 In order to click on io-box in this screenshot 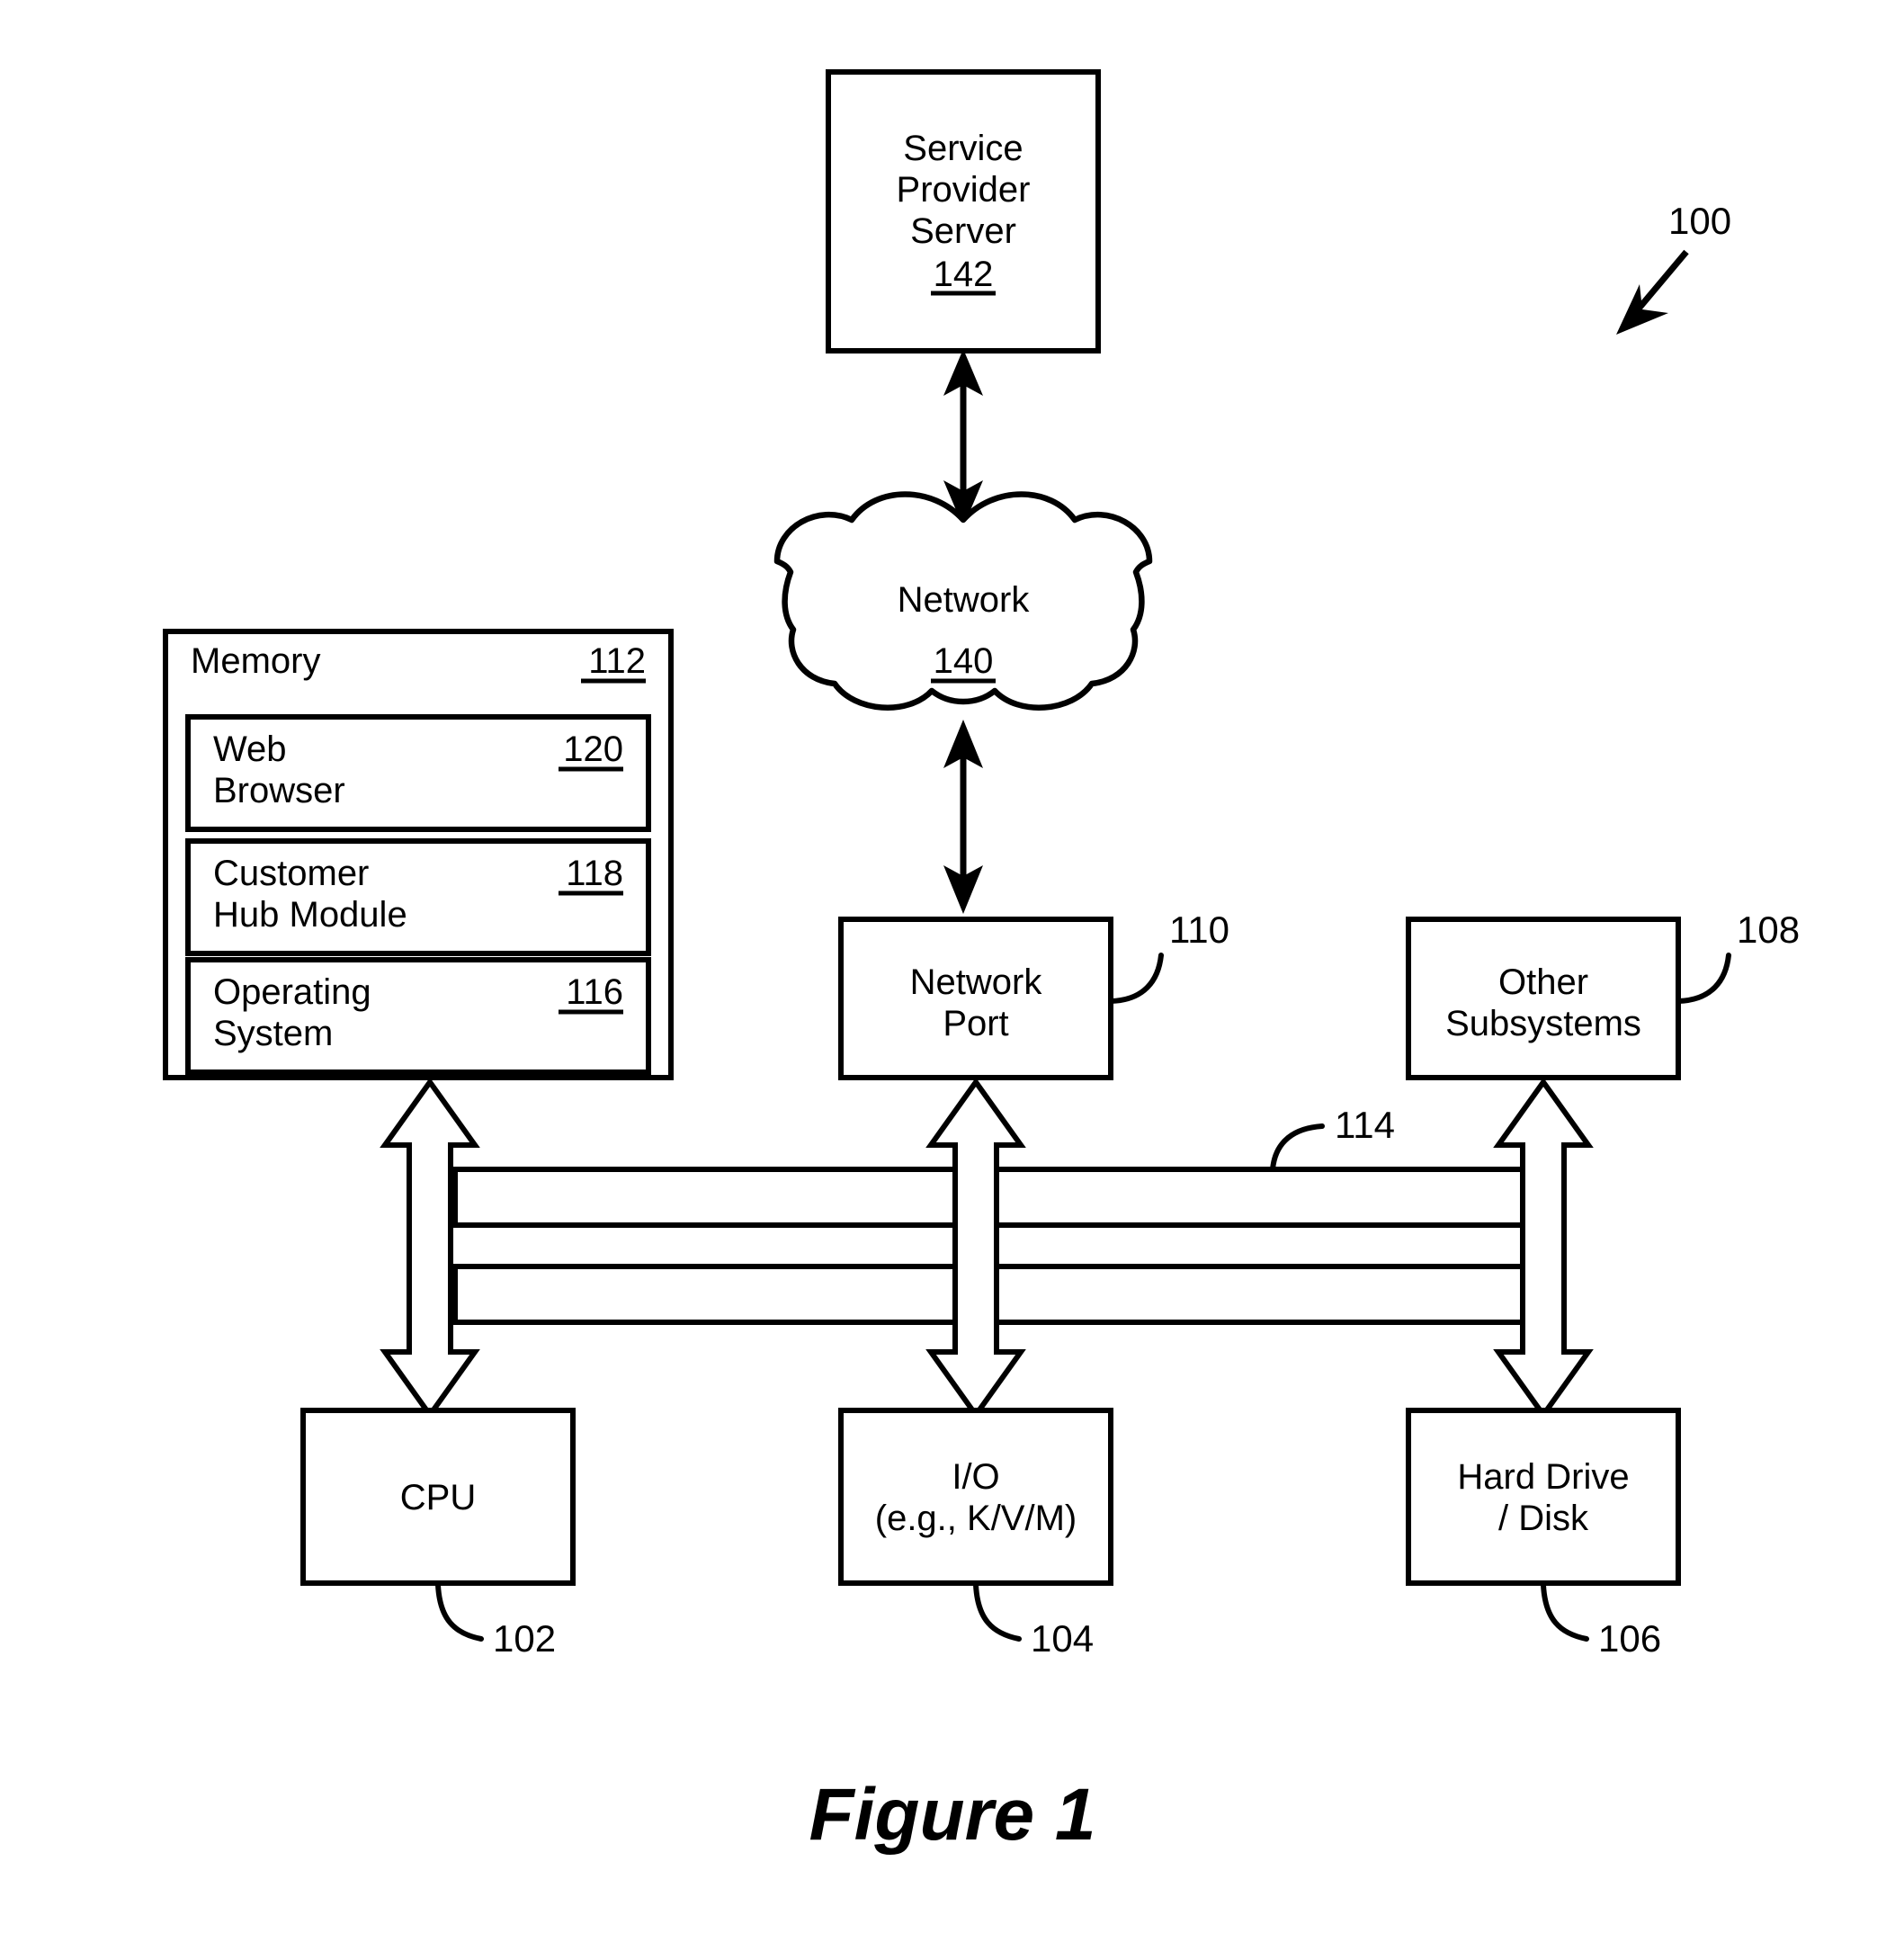, I will do `click(975, 1497)`.